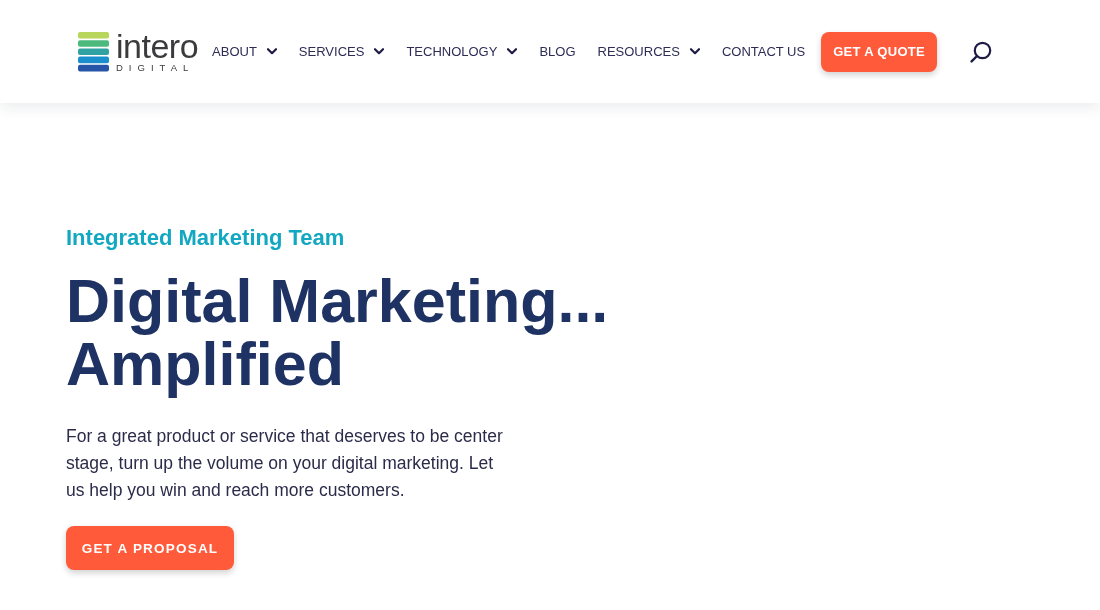  Describe the element at coordinates (763, 51) in the screenshot. I see `nav-link: CONTACT US` at that location.